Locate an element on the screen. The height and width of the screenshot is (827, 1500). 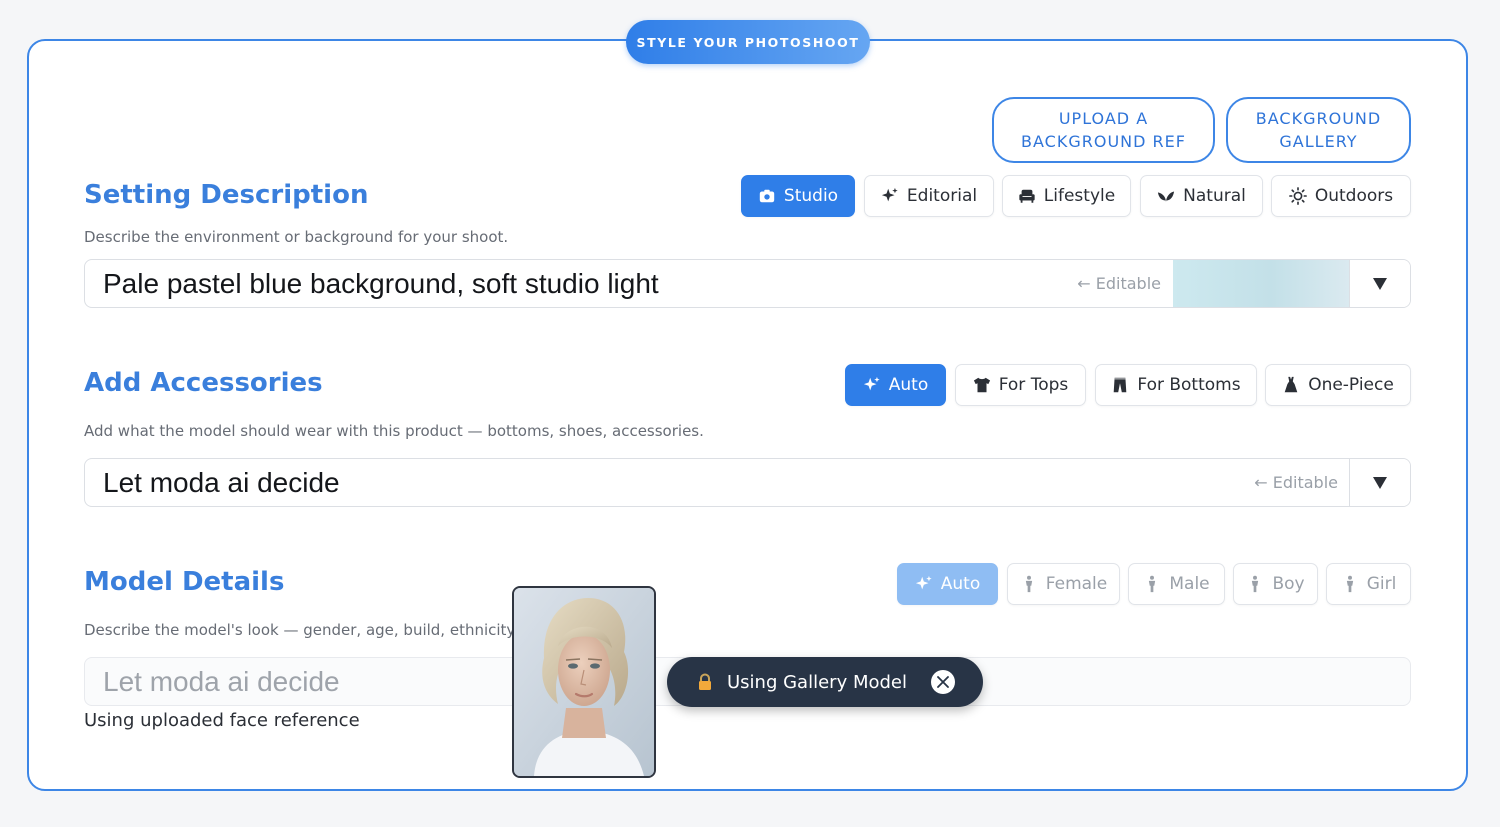
sun-icon is located at coordinates (1297, 196).